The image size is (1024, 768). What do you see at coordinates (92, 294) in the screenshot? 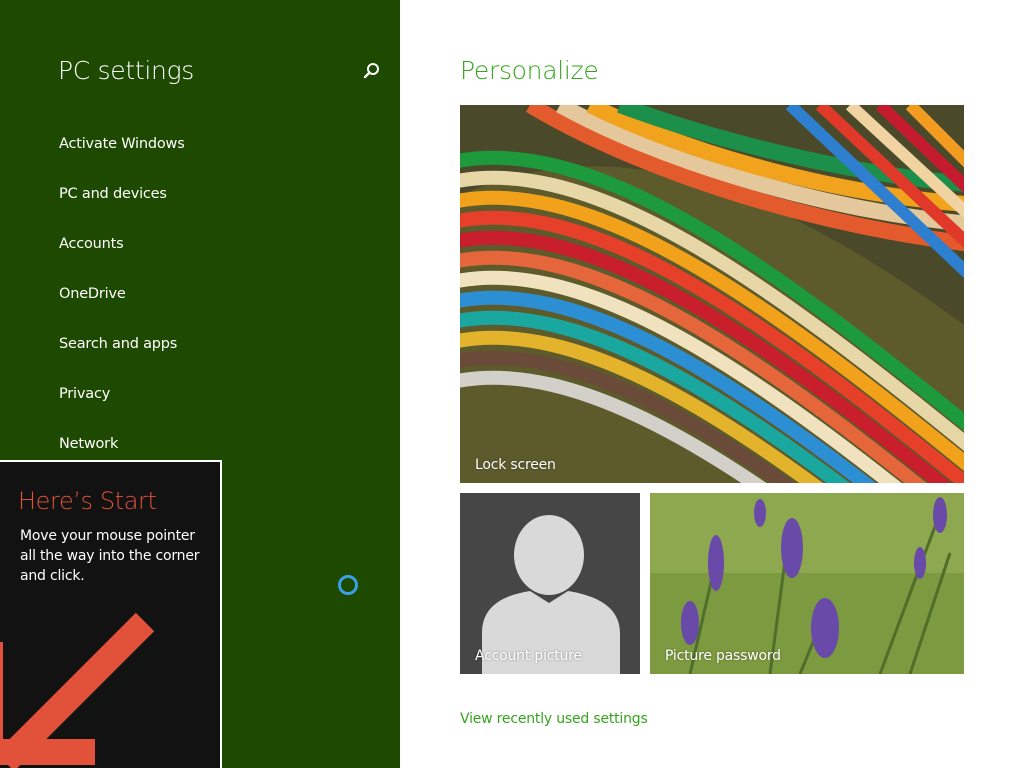
I see `sidebar-item-onedrive: OneDrive` at bounding box center [92, 294].